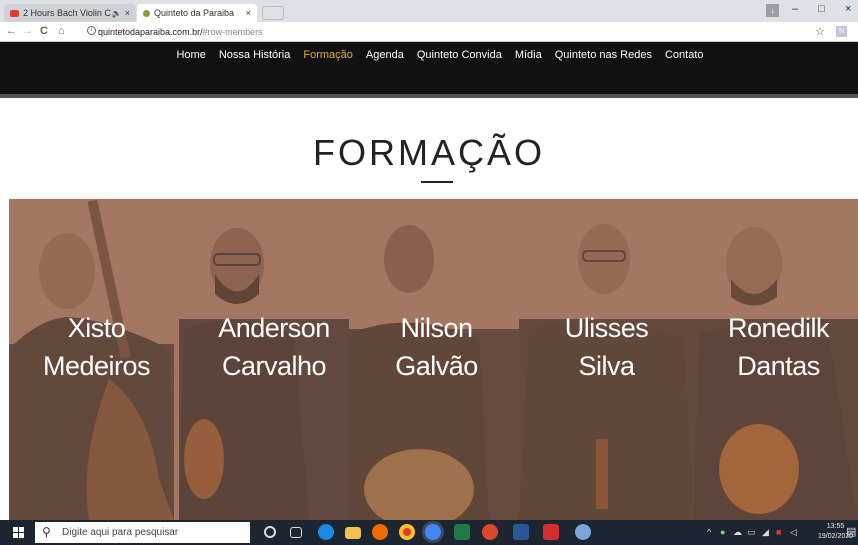  Describe the element at coordinates (273, 13) in the screenshot. I see `new-tab-button` at that location.